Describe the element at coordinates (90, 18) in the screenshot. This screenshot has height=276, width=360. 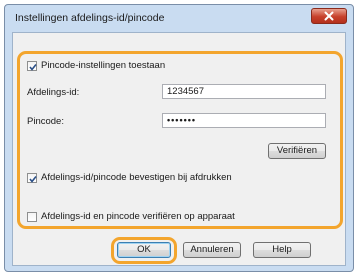
I see `dialog-title: Instellingen afdelings-id/pincode` at that location.